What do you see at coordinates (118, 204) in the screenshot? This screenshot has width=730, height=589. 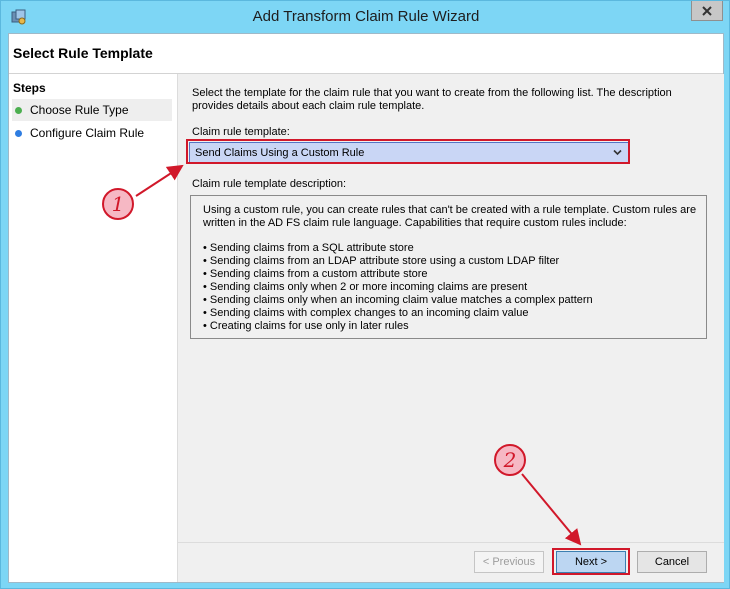 I see `callout-1-marker: 1` at bounding box center [118, 204].